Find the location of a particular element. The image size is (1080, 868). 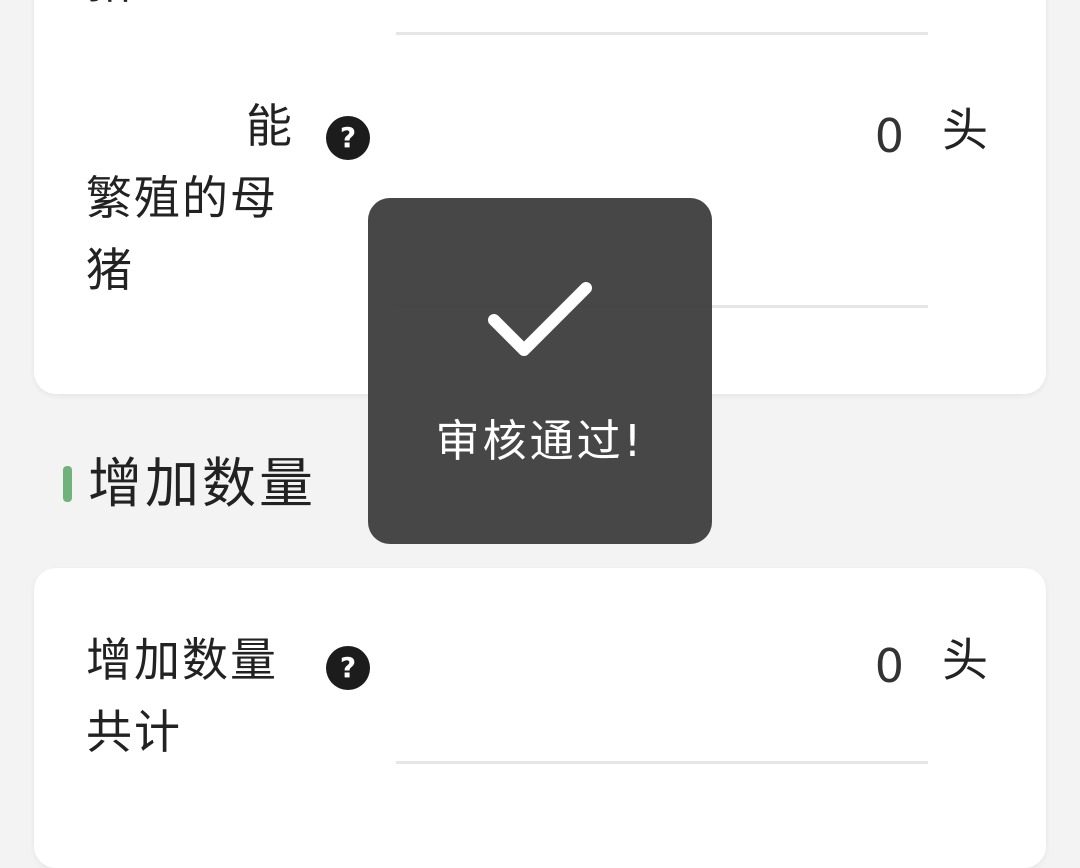

breeding-sow-value-input: 0 is located at coordinates (849, 136).